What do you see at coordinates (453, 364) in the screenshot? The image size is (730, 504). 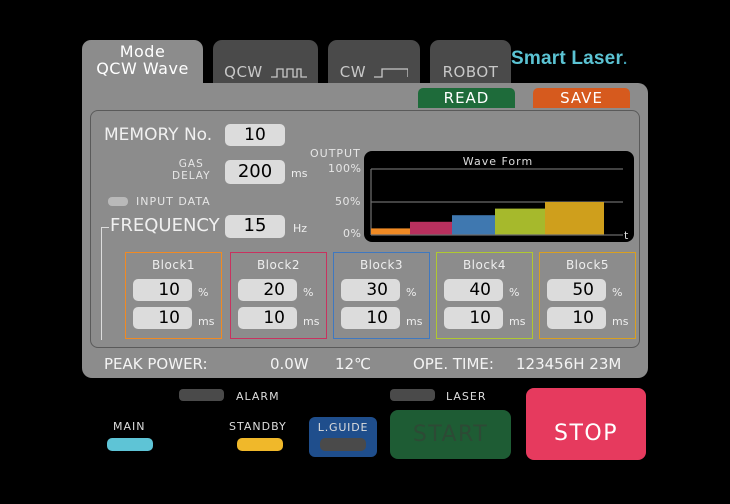 I see `ope-time-label: OPE. TIME:` at bounding box center [453, 364].